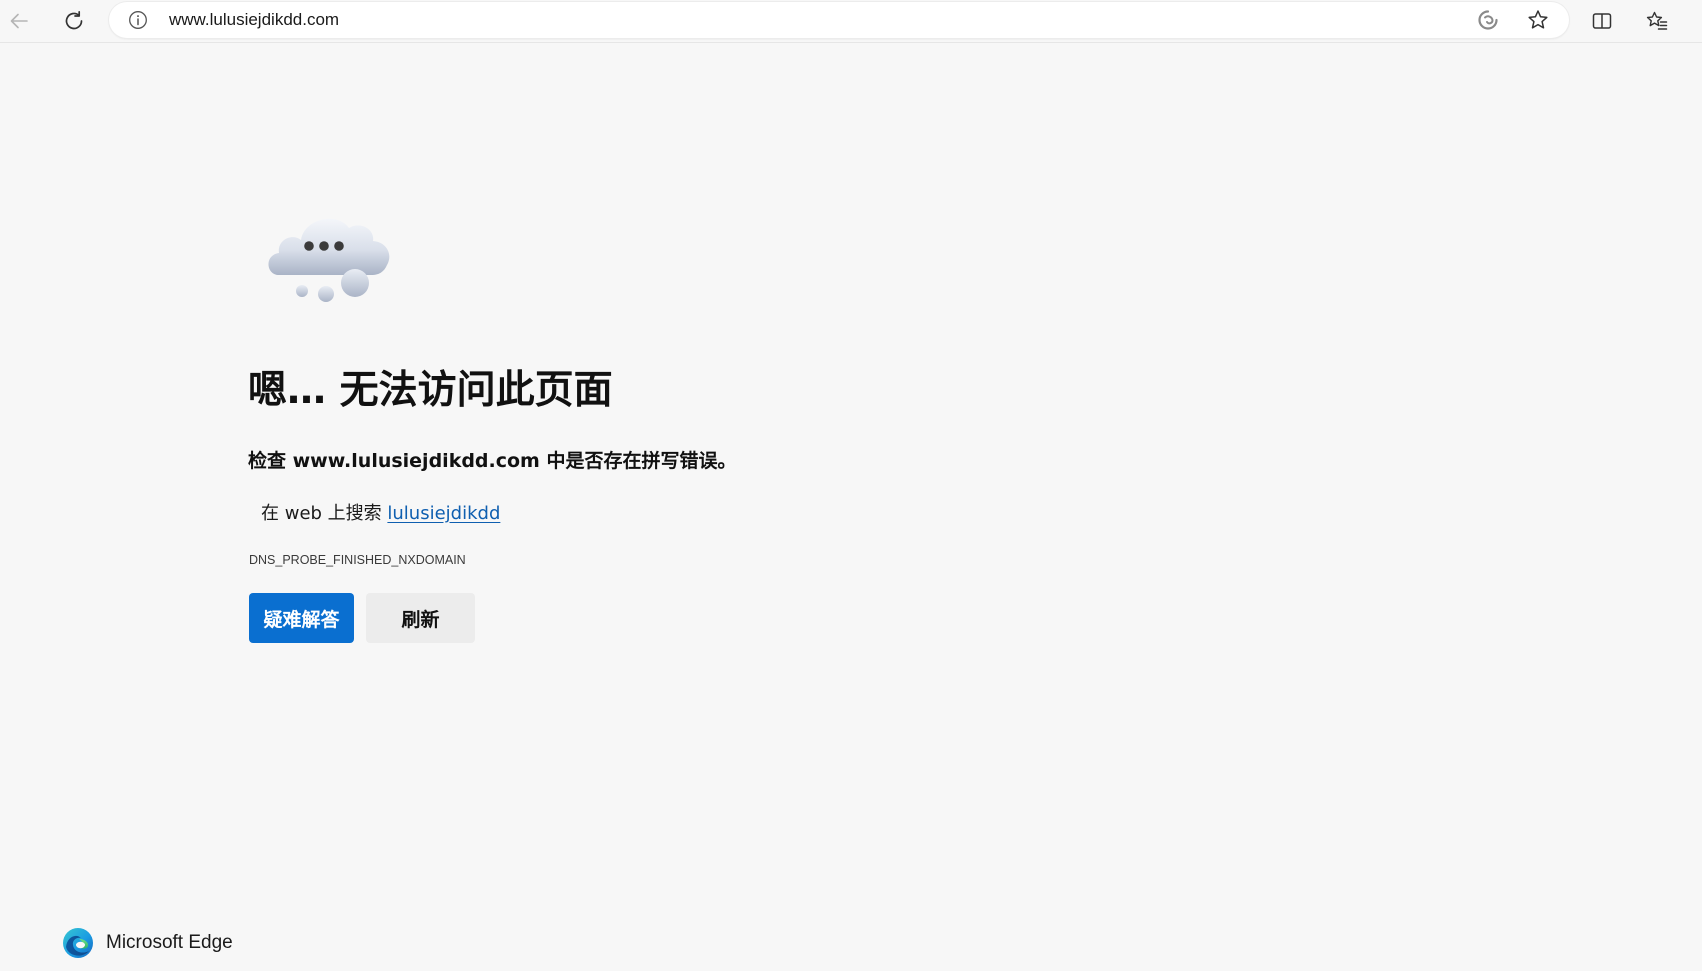 The height and width of the screenshot is (971, 1702). I want to click on refresh-icon, so click(74, 21).